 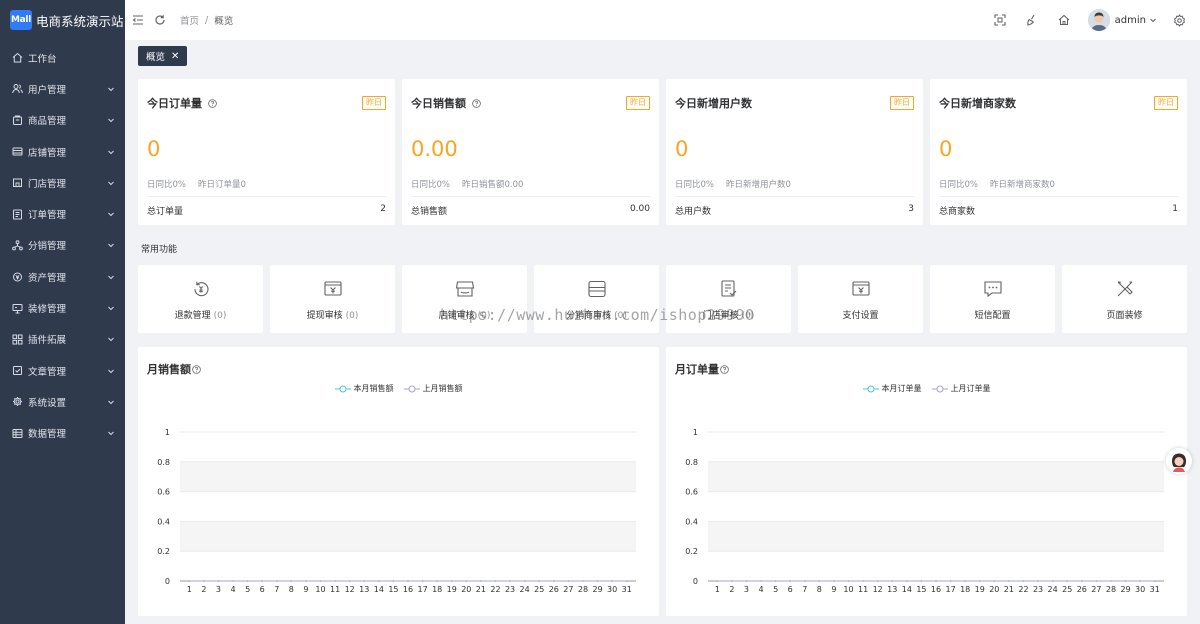 I want to click on breadcrumb-current: 概览, so click(x=224, y=21).